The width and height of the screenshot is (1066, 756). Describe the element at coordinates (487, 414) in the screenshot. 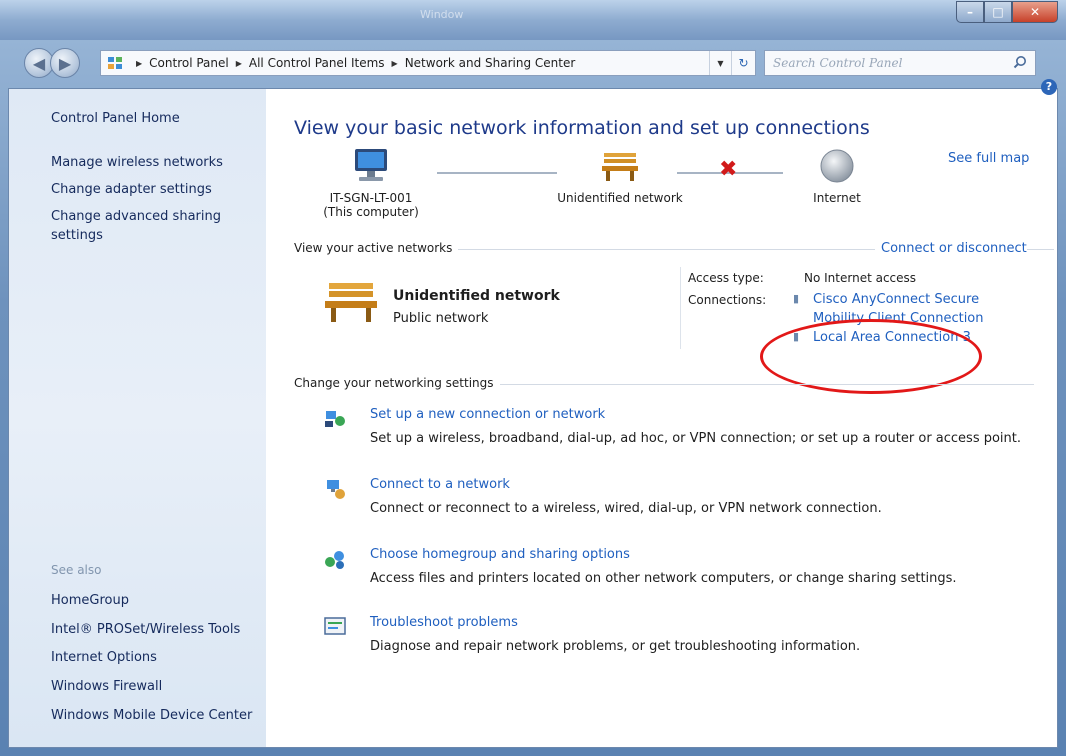

I see `task-setup-connection-link: Set up a new connection or network` at that location.